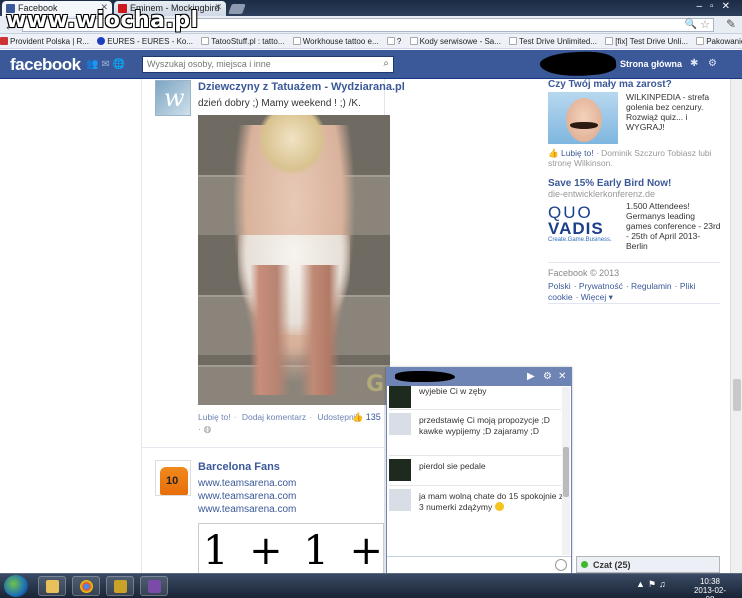 This screenshot has height=598, width=742. What do you see at coordinates (597, 297) in the screenshot?
I see `footer-link: Więcej ▾` at bounding box center [597, 297].